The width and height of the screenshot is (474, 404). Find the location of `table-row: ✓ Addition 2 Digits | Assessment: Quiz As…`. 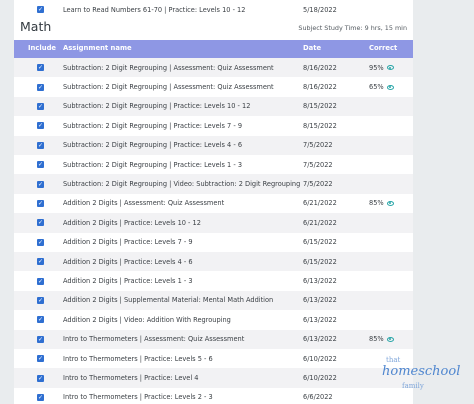

table-row: ✓ Addition 2 Digits | Assessment: Quiz As… is located at coordinates (213, 203).